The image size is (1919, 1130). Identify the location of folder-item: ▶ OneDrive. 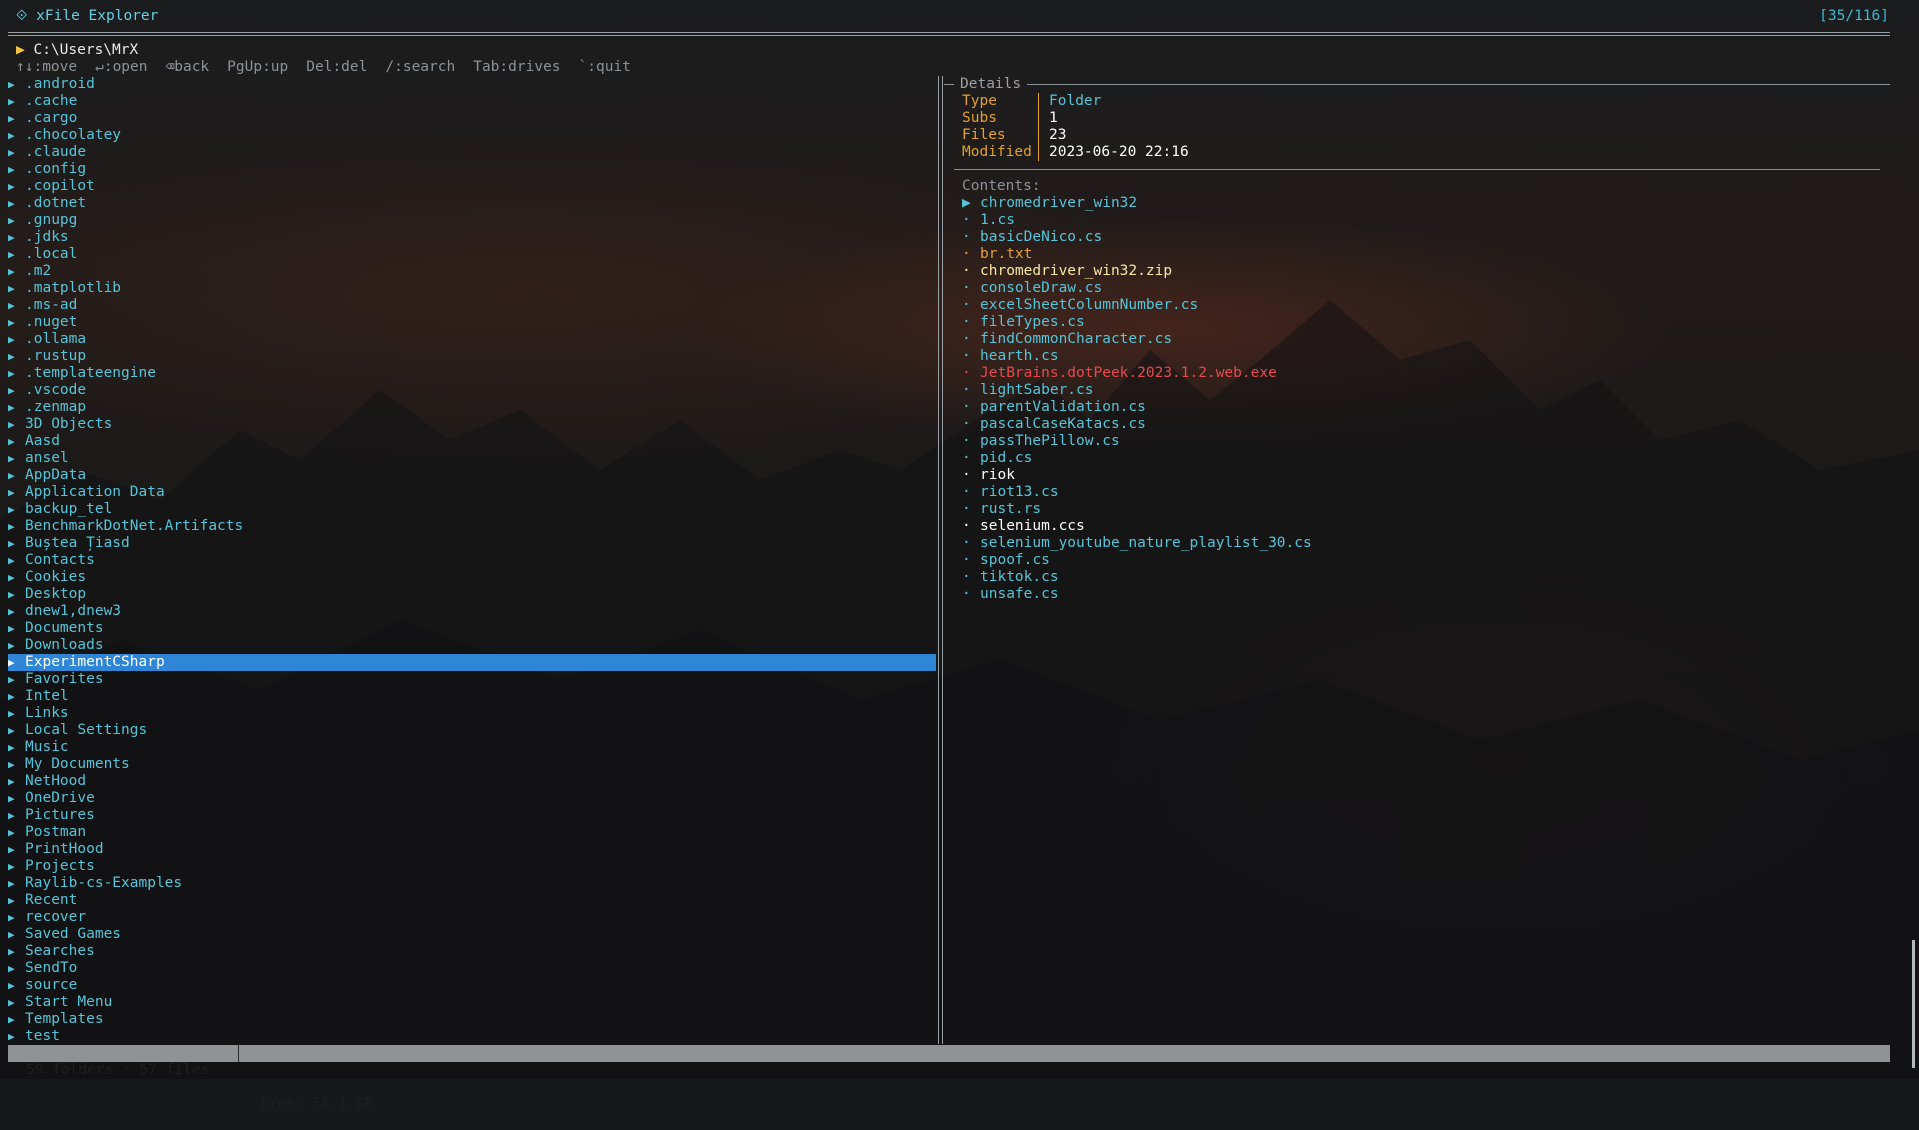
(472, 798).